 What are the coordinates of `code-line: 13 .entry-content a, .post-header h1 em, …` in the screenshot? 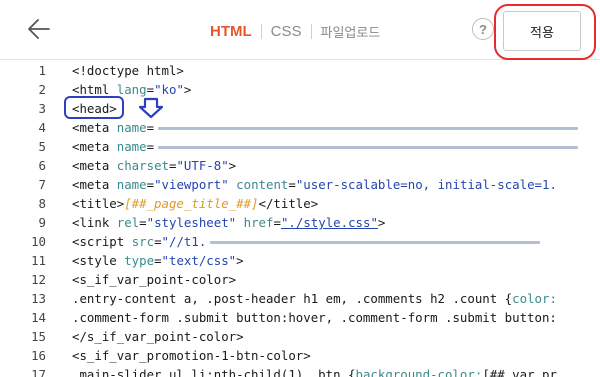 It's located at (300, 298).